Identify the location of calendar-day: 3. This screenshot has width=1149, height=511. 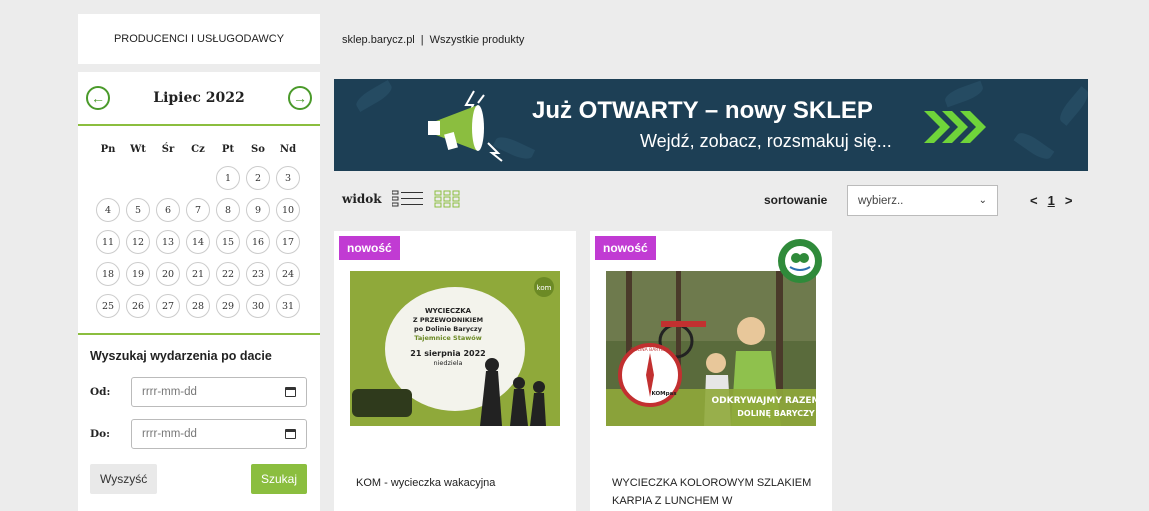
(288, 178).